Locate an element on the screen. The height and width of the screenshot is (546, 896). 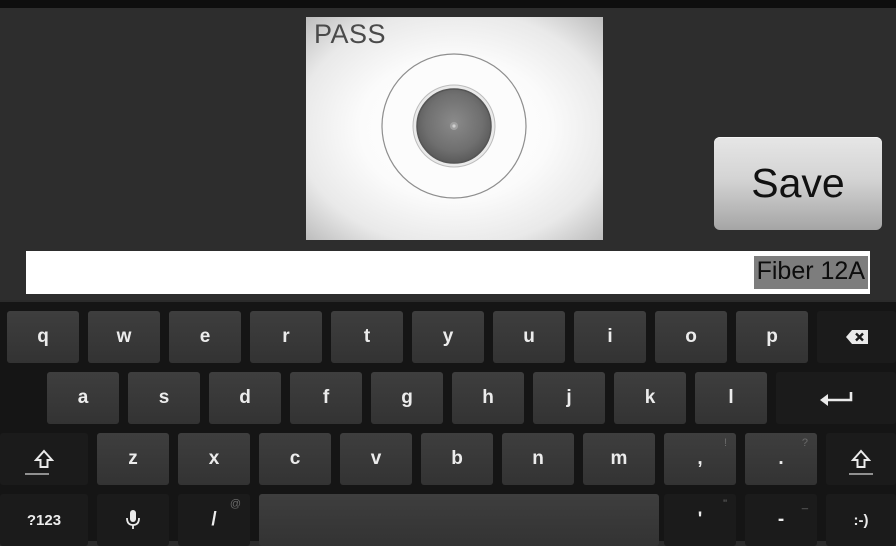
key-v: v is located at coordinates (376, 459).